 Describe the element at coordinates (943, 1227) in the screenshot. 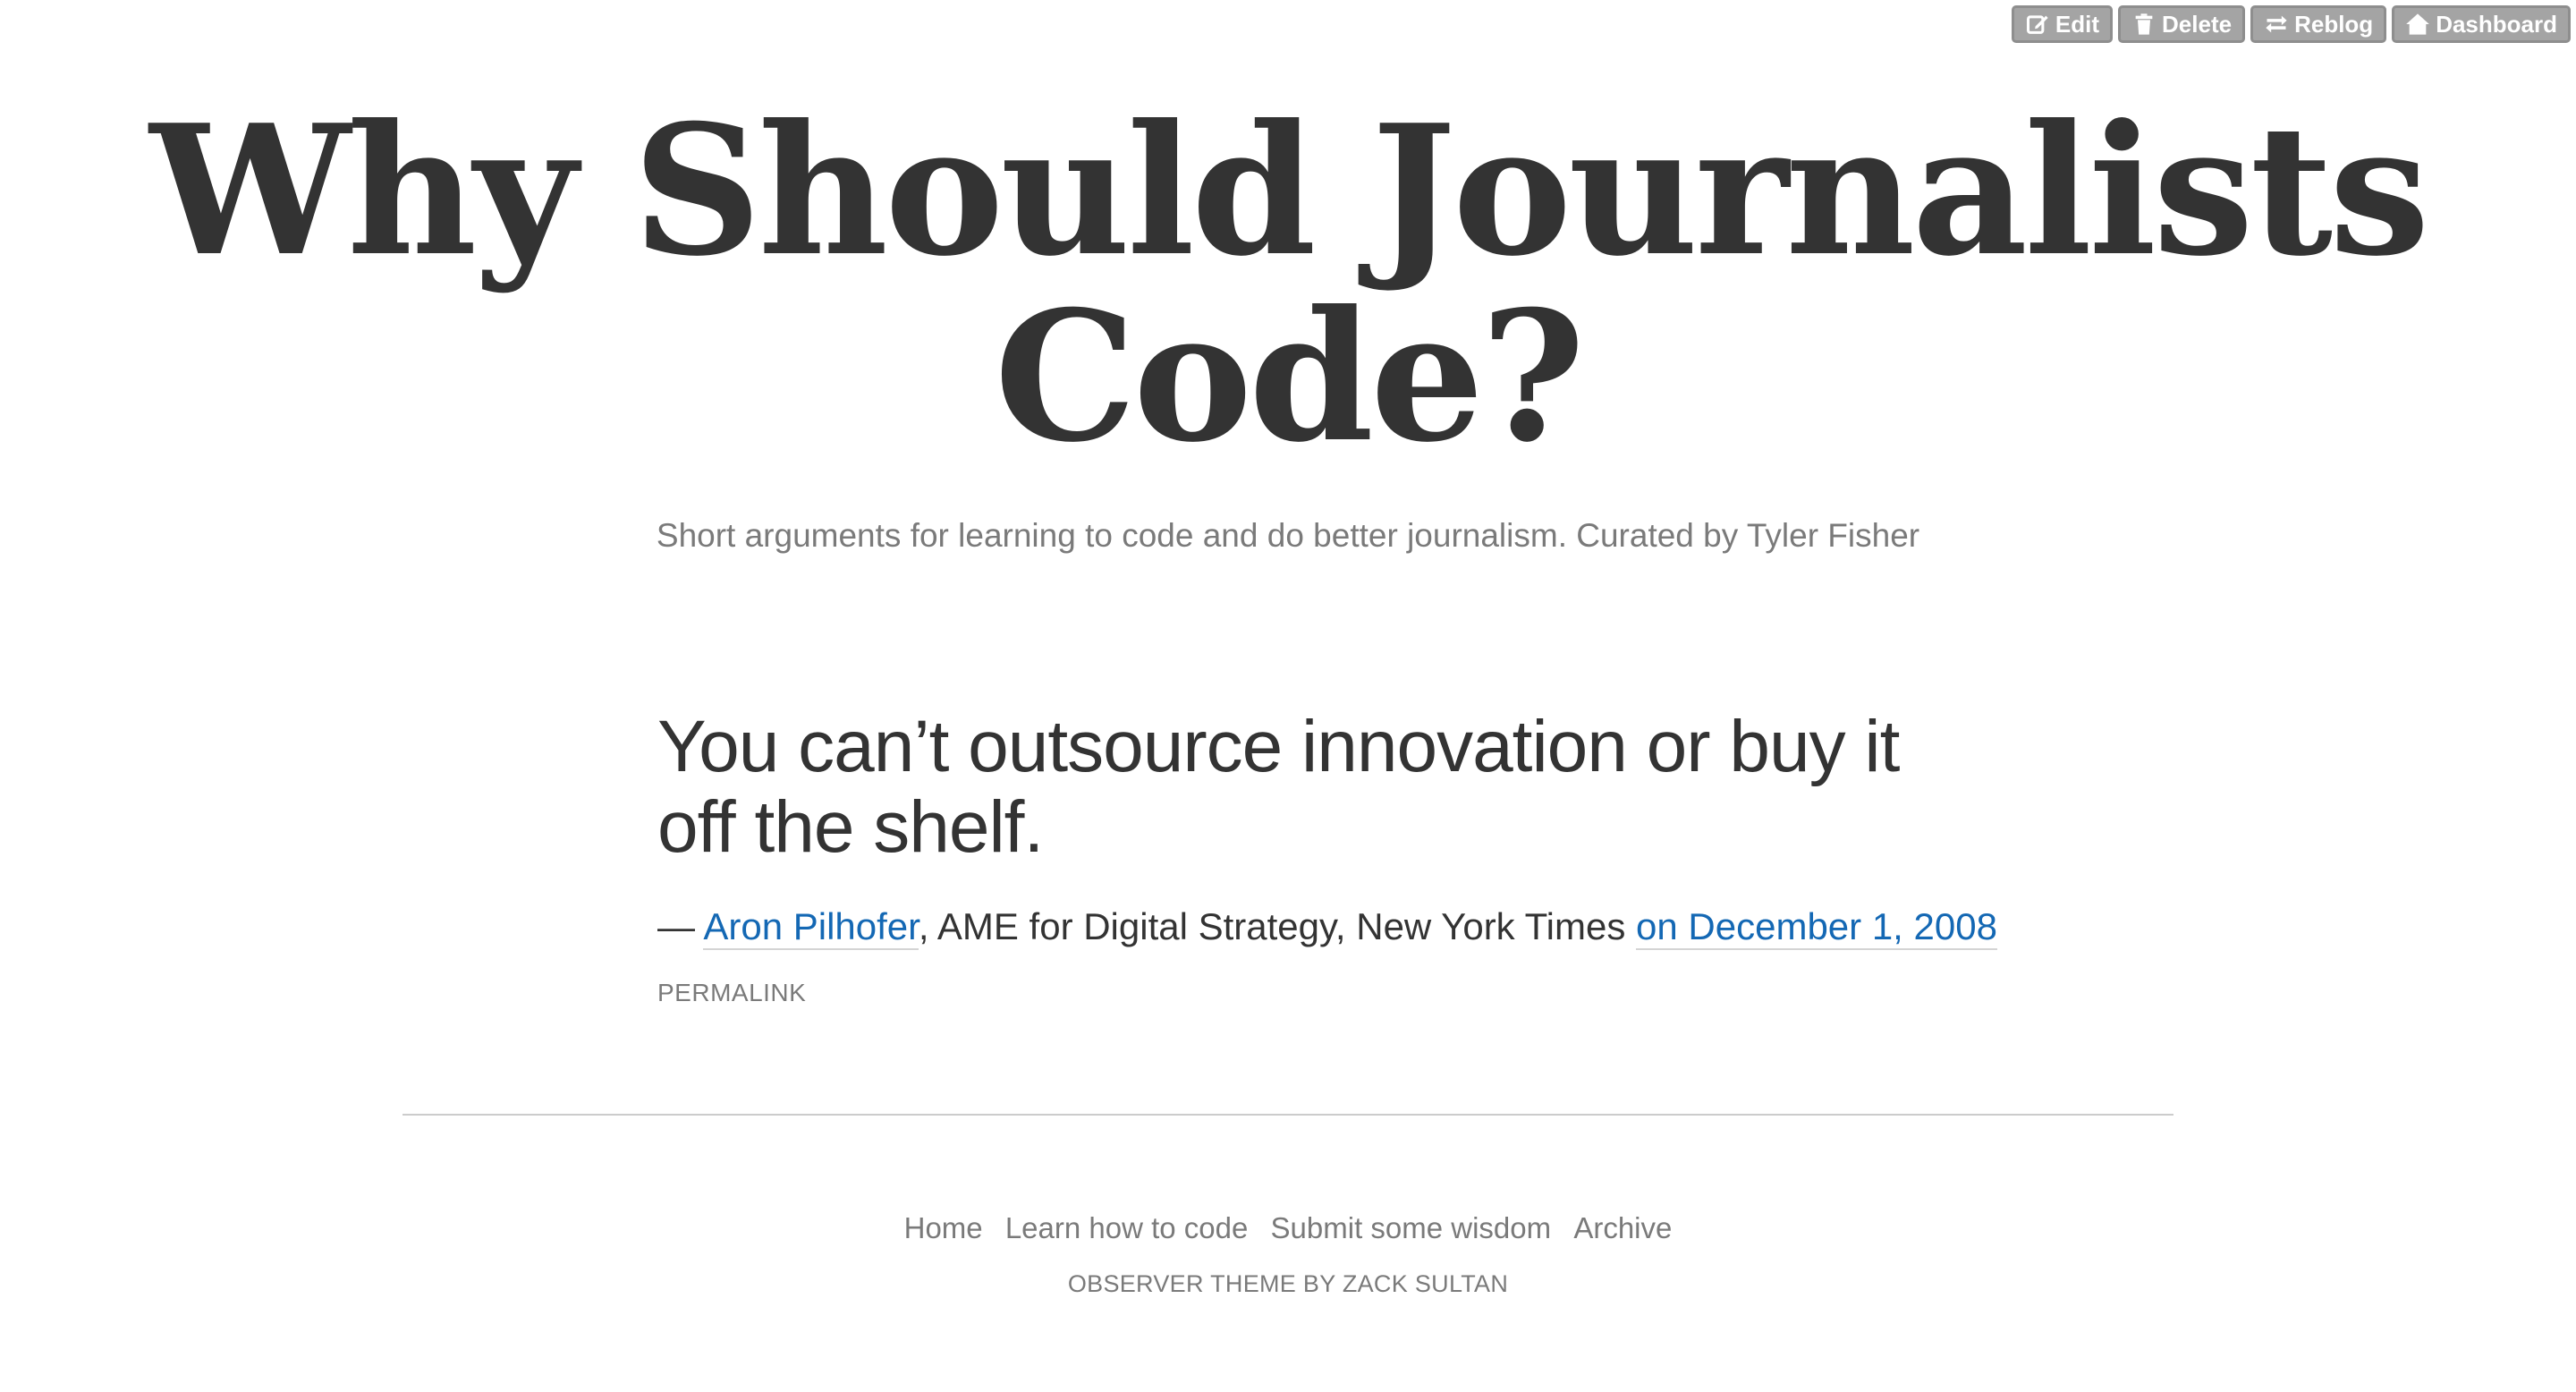

I see `nav-home-link: Home` at that location.